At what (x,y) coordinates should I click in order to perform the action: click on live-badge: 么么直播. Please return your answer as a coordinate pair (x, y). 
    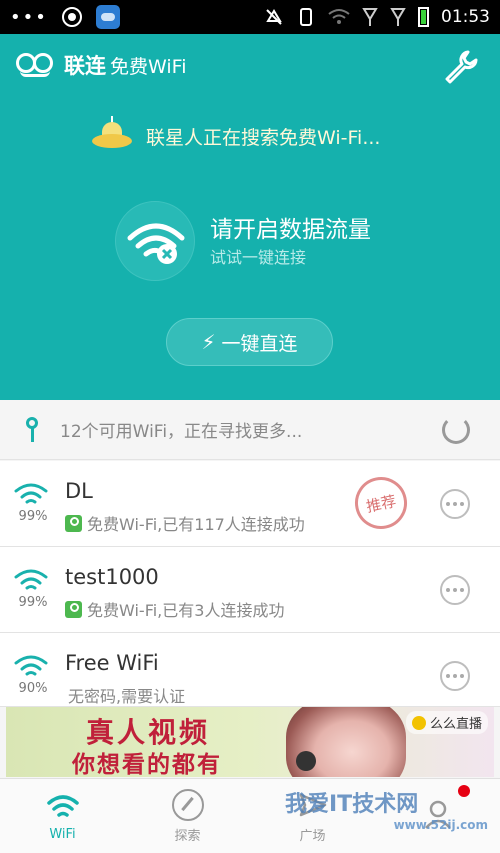
    Looking at the image, I should click on (446, 722).